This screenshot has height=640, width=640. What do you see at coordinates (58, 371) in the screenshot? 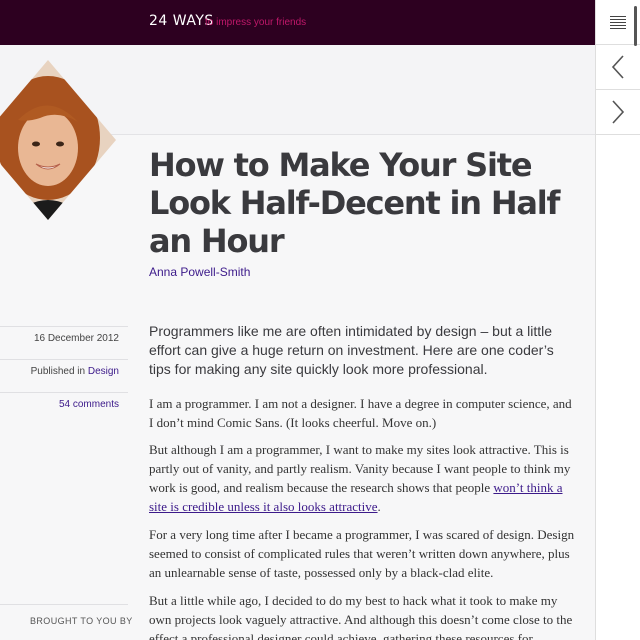
I see `published-prefix: Published in` at bounding box center [58, 371].